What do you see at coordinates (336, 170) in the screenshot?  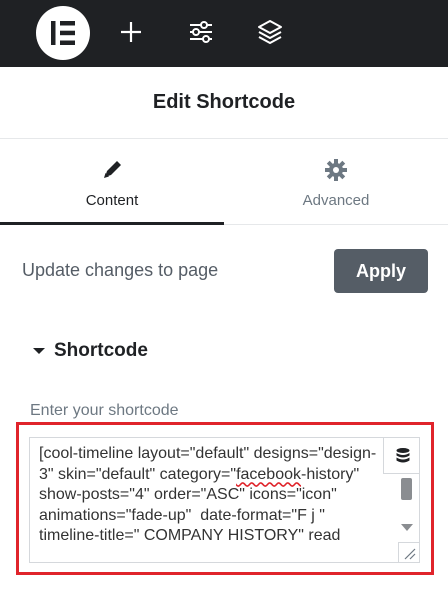 I see `gear-icon` at bounding box center [336, 170].